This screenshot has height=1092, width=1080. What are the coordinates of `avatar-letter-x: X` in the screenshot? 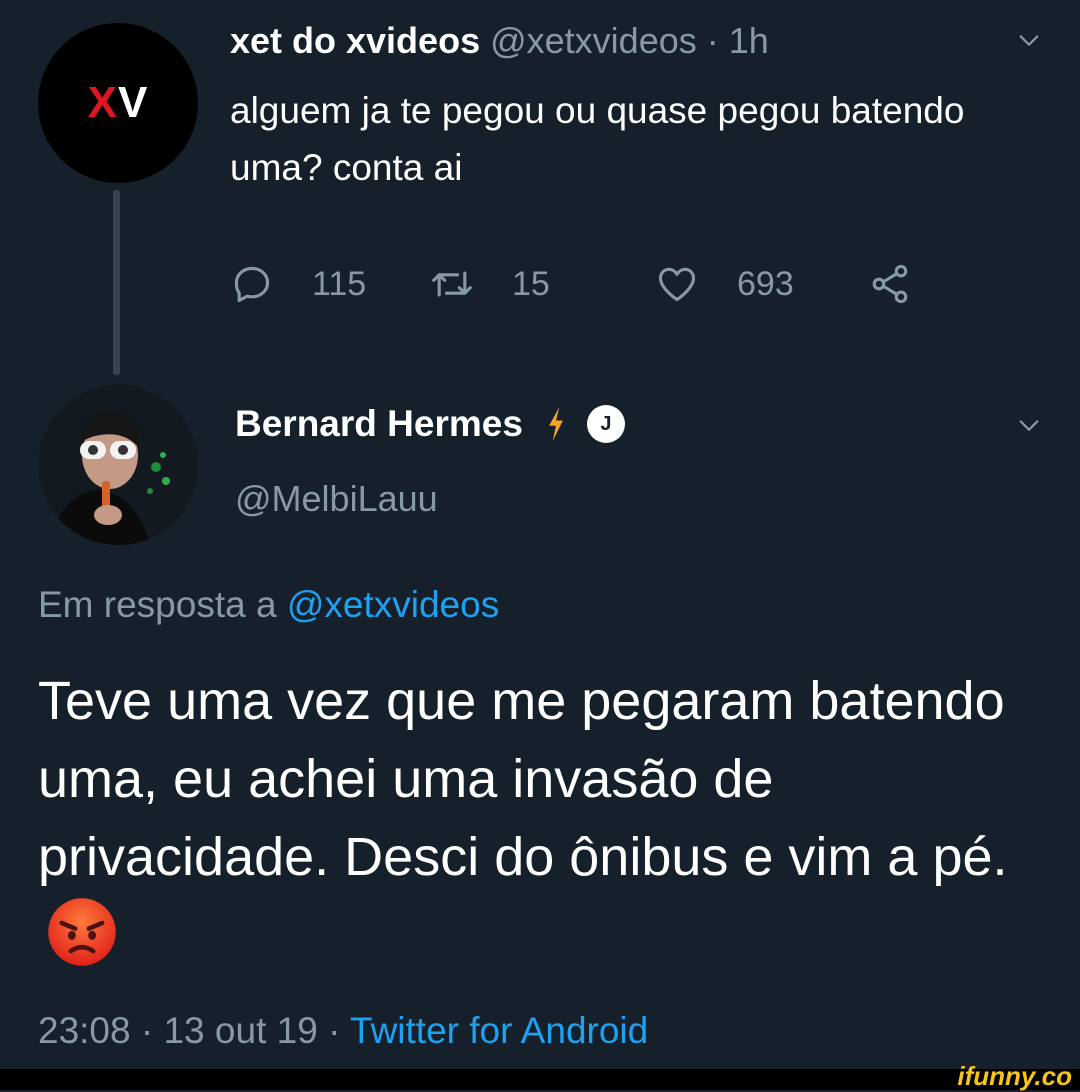 It's located at (102, 102).